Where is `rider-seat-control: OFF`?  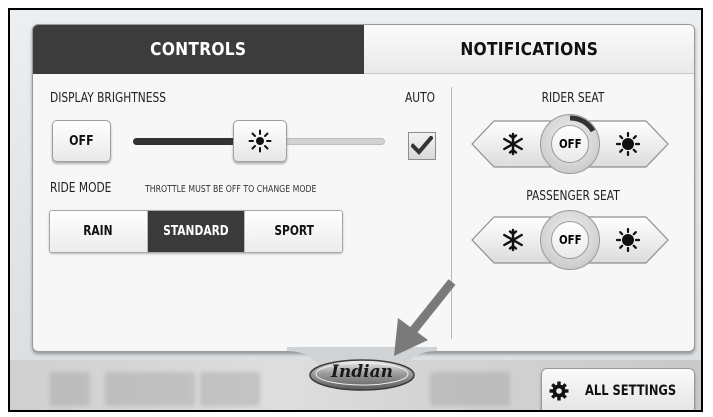 rider-seat-control: OFF is located at coordinates (570, 144).